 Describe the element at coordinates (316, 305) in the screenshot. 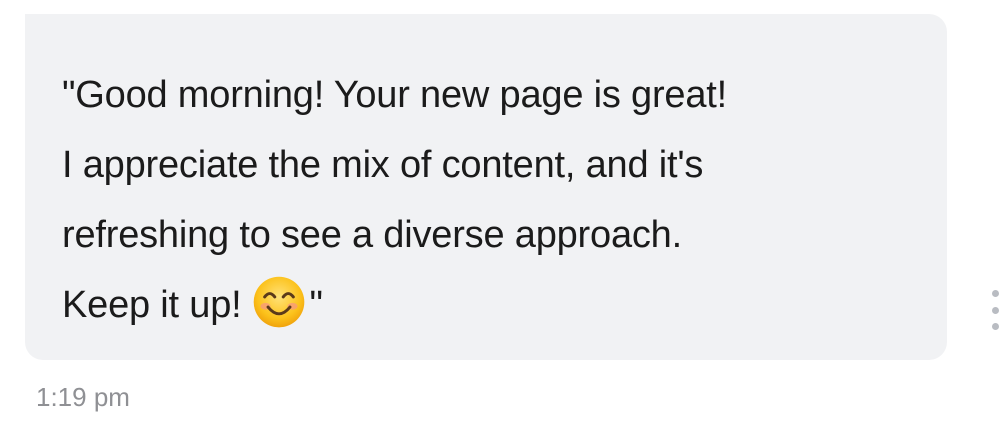

I see `closing-quote: "` at that location.